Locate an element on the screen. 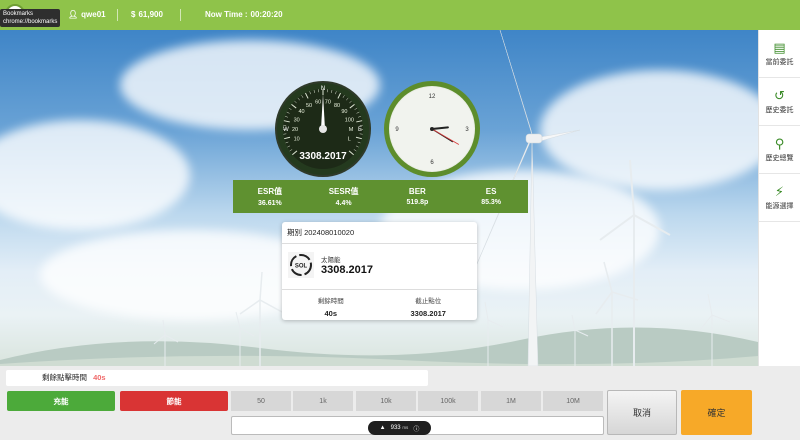 The width and height of the screenshot is (800, 440). map-pin-icon: ⚲ is located at coordinates (779, 143).